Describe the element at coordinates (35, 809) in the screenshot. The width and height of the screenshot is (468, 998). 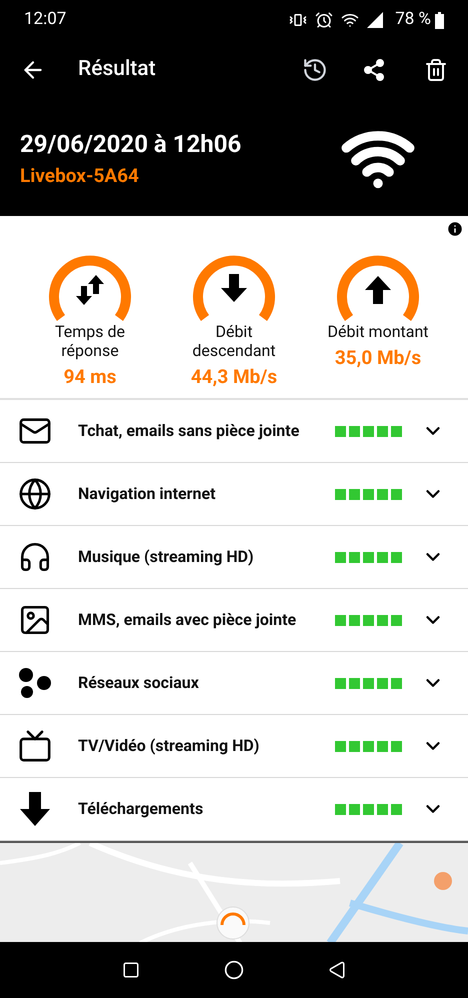
I see `download-arrow-icon` at that location.